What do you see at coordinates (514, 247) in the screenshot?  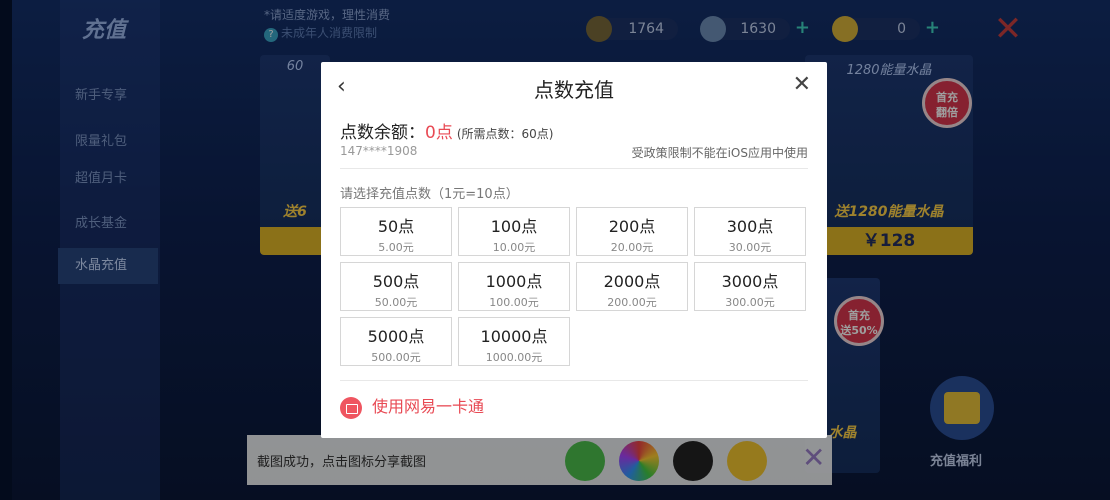 I see `option-price: 10.00元` at bounding box center [514, 247].